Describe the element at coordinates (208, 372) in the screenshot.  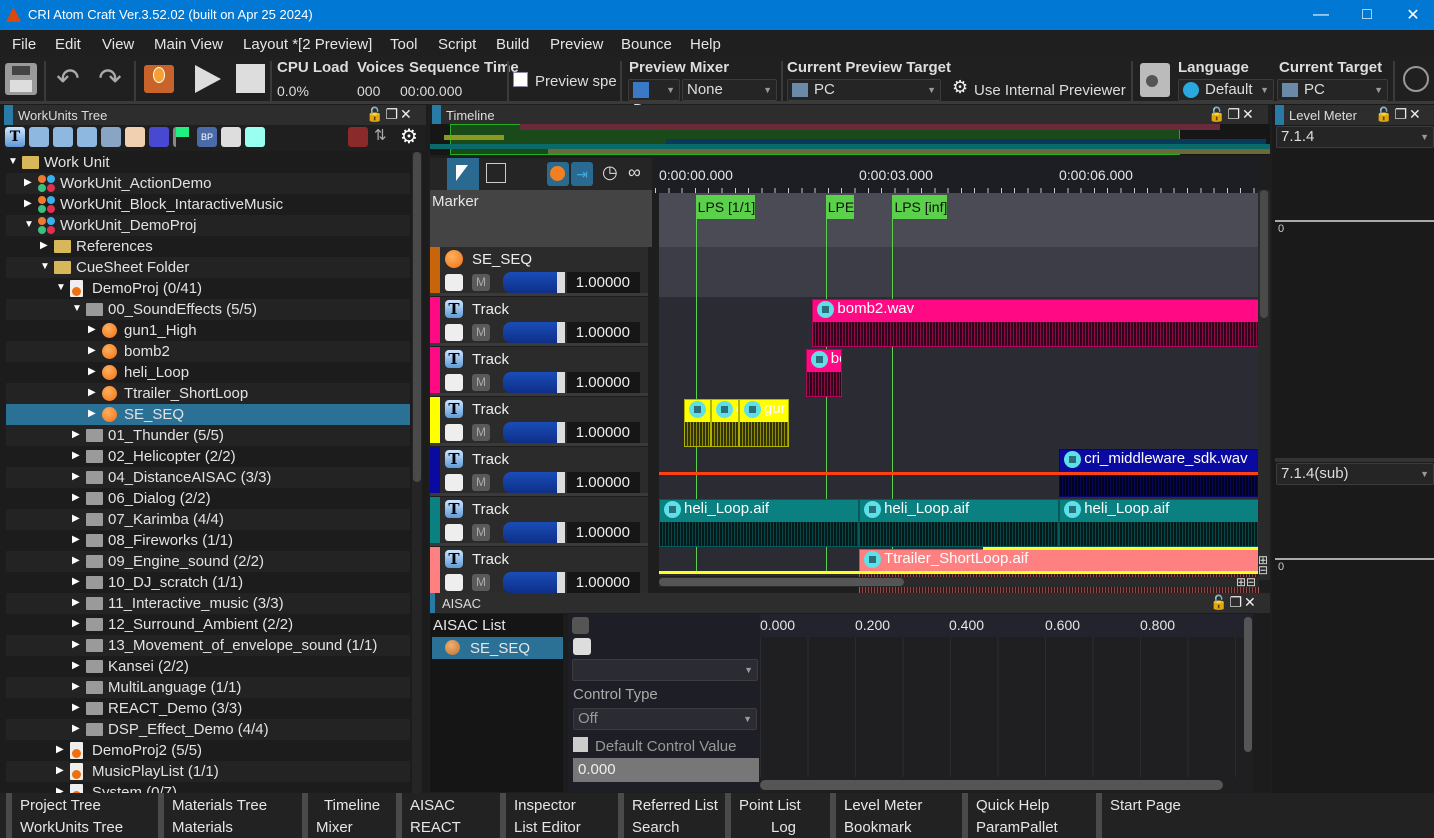
I see `tree-item: ▶ heli_Loop` at that location.